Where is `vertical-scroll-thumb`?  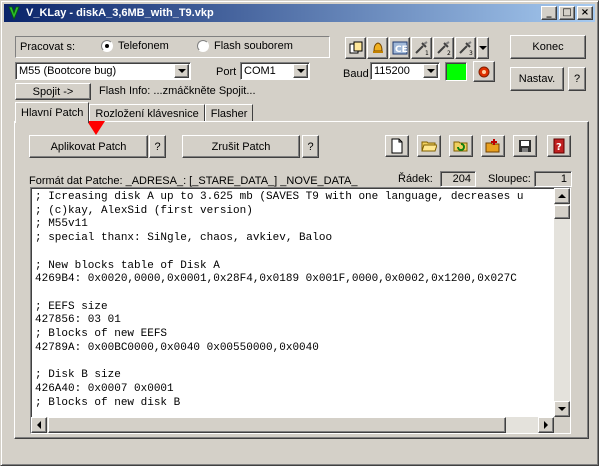
vertical-scroll-thumb is located at coordinates (562, 212).